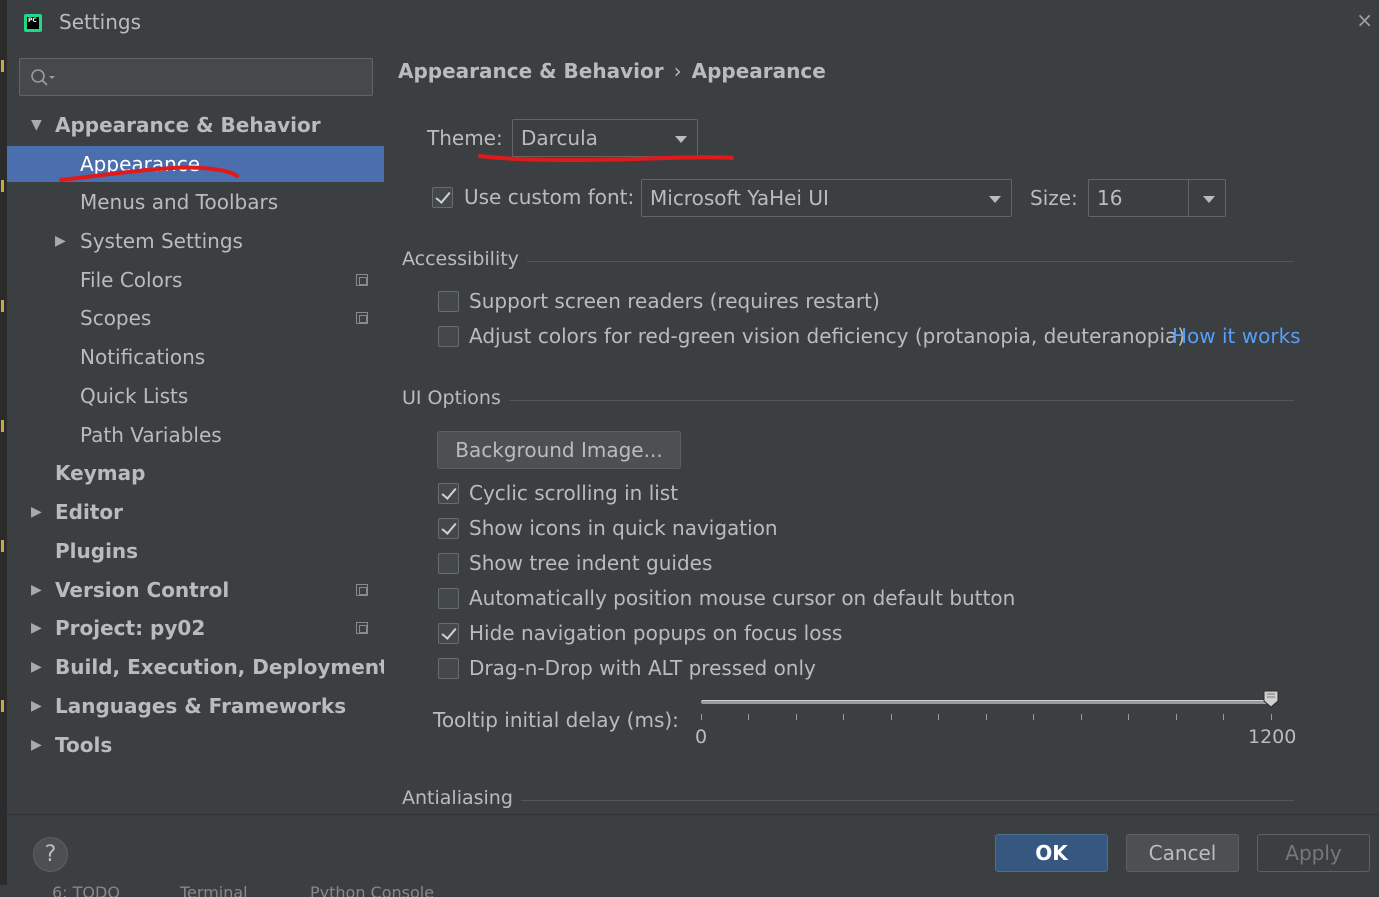  Describe the element at coordinates (195, 551) in the screenshot. I see `sidebar-item-plugins: Plugins` at that location.